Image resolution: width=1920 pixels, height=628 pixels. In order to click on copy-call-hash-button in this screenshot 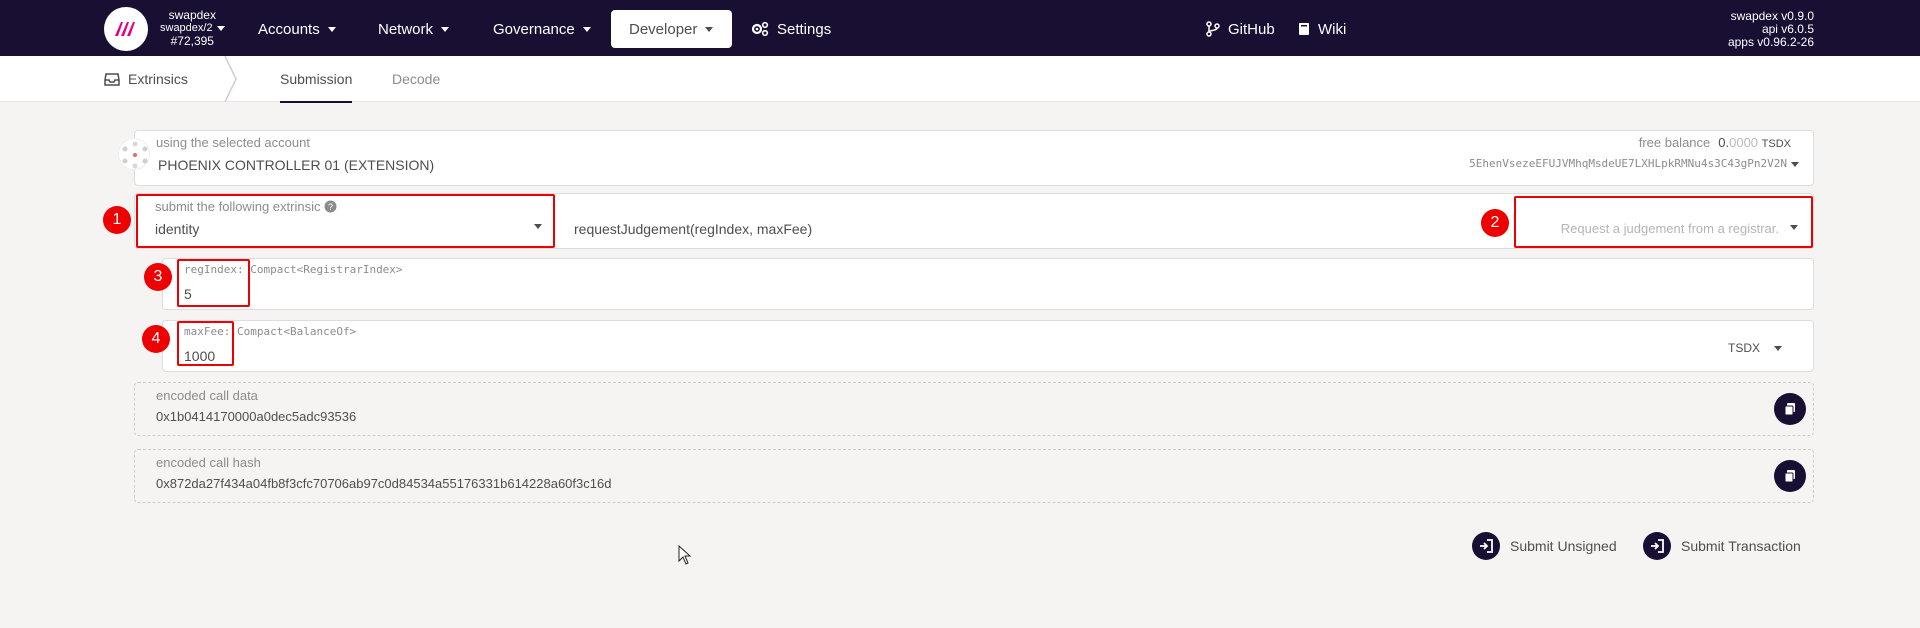, I will do `click(1790, 476)`.